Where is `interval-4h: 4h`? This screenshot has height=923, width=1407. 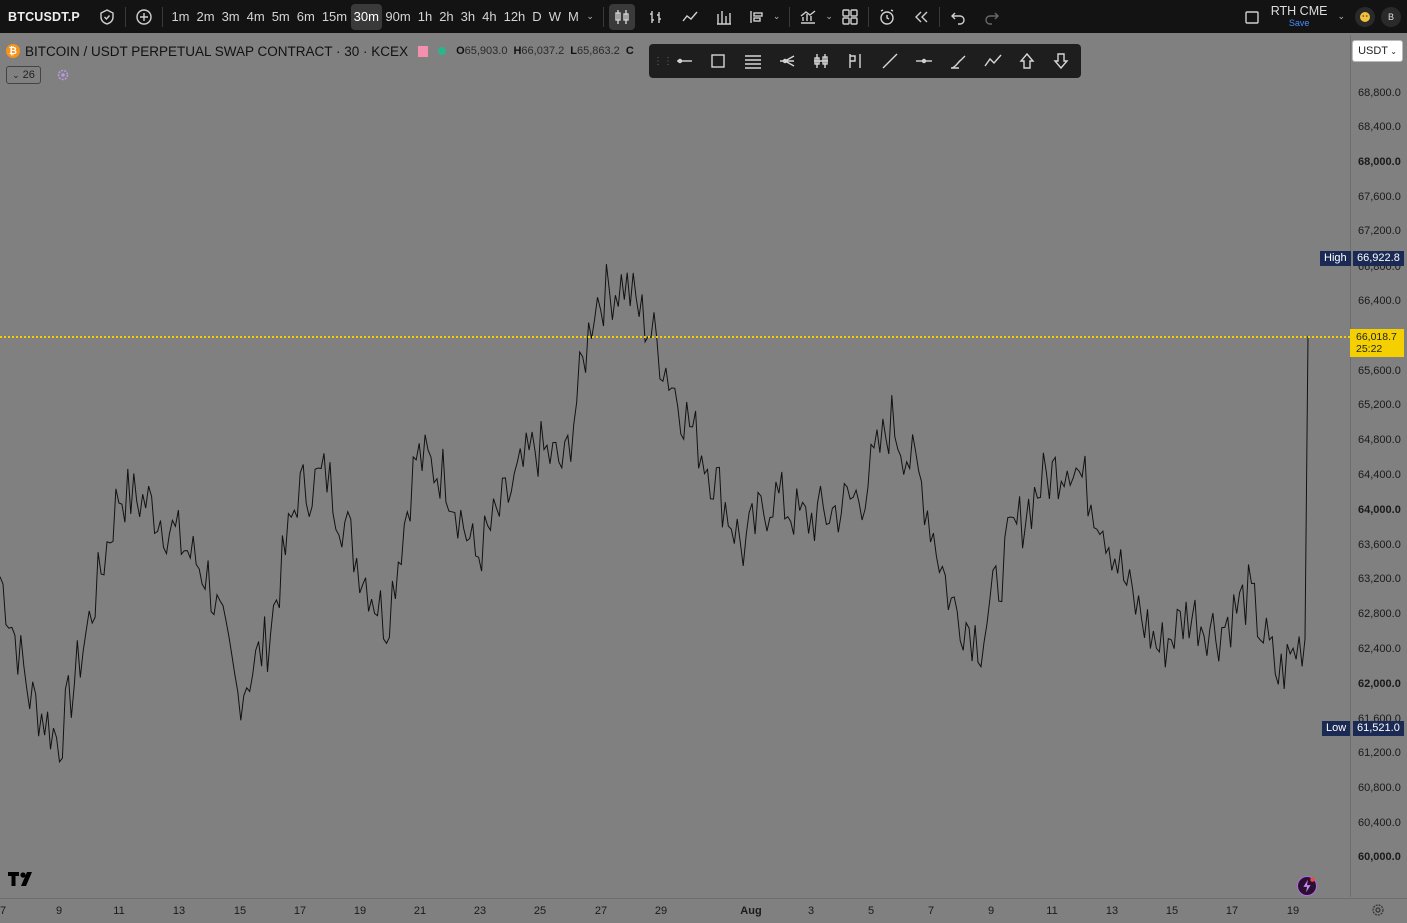
interval-4h: 4h is located at coordinates (489, 17).